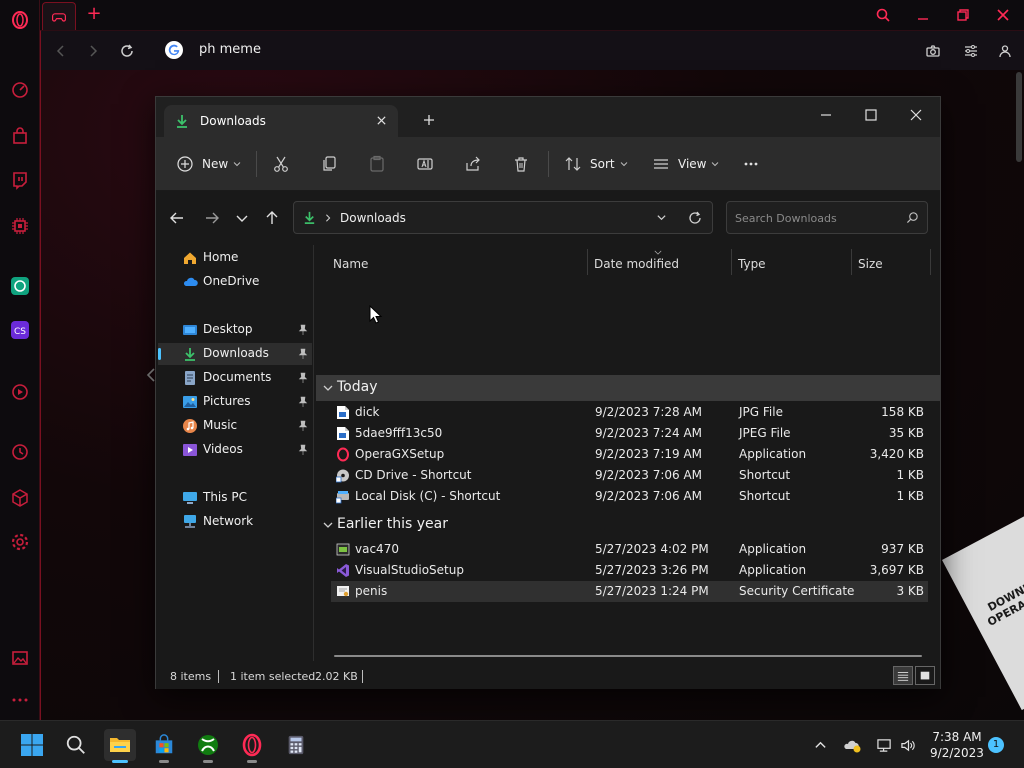 This screenshot has width=1024, height=768. I want to click on explorer-maximize-button, so click(871, 115).